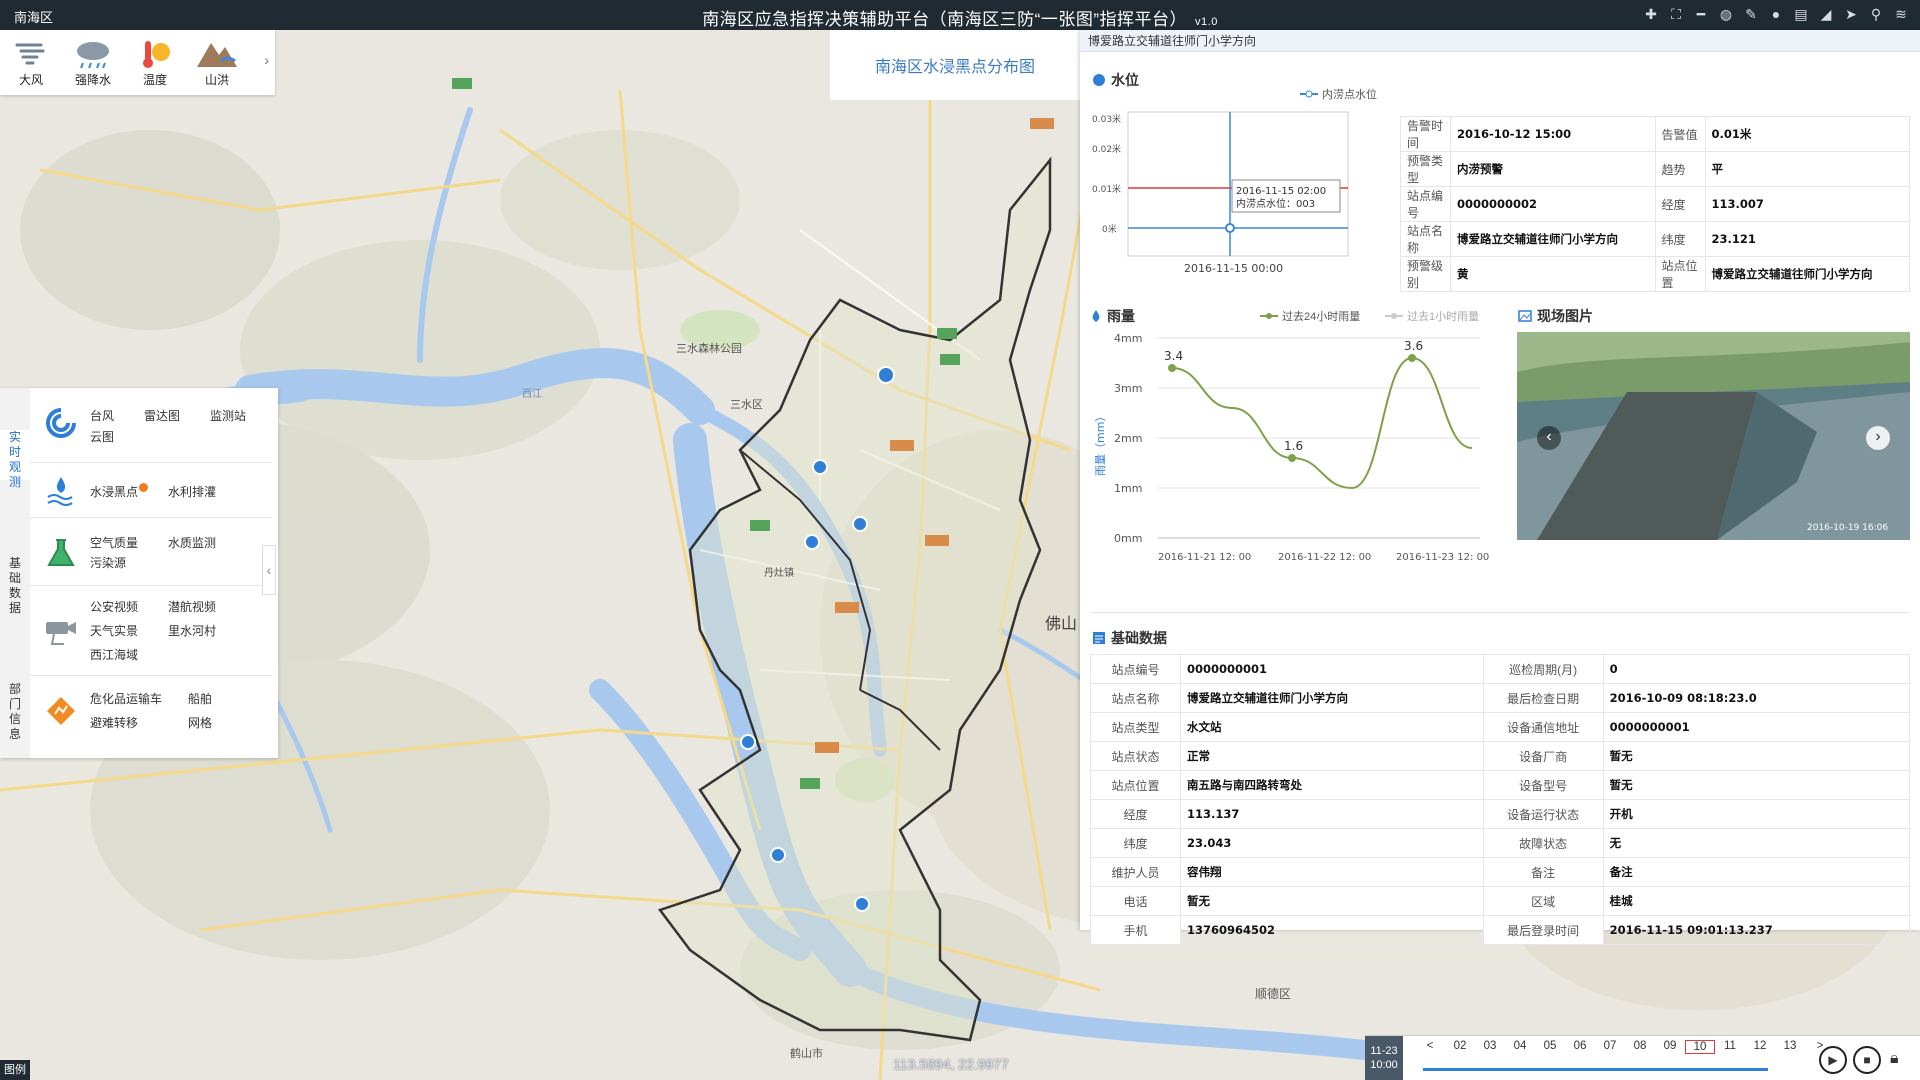 This screenshot has height=1080, width=1920. I want to click on menu-waterlogging: 水浸黑点, so click(119, 491).